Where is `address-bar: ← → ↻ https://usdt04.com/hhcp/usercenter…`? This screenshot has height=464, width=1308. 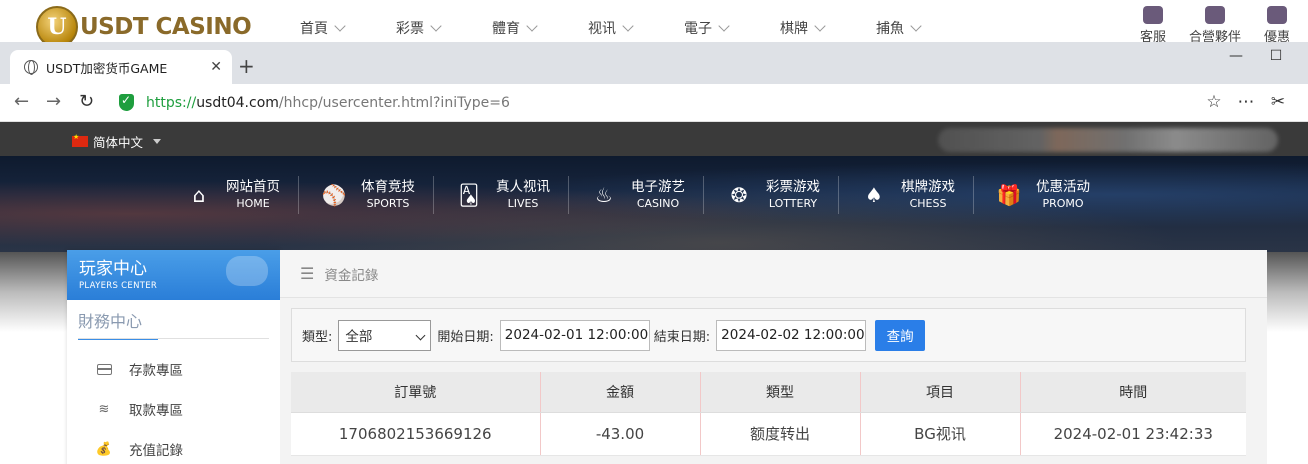
address-bar: ← → ↻ https://usdt04.com/hhcp/usercenter… is located at coordinates (654, 103).